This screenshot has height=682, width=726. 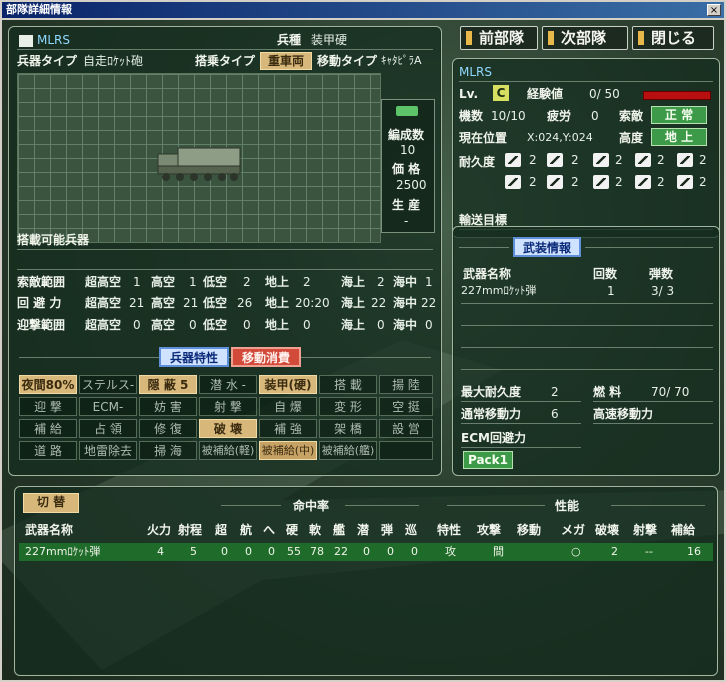 I want to click on unit-name: MLRS, so click(x=53, y=40).